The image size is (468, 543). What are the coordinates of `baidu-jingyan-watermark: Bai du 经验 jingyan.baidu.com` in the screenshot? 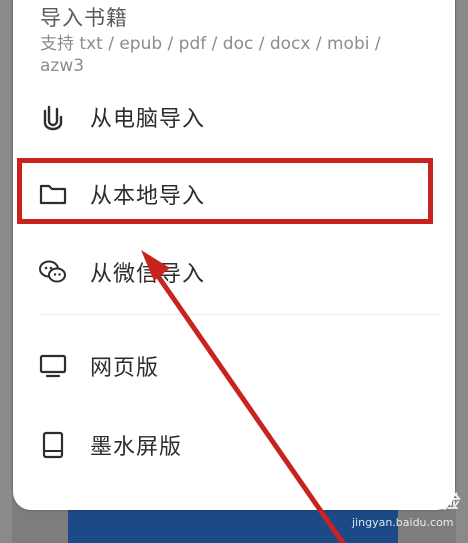 It's located at (407, 514).